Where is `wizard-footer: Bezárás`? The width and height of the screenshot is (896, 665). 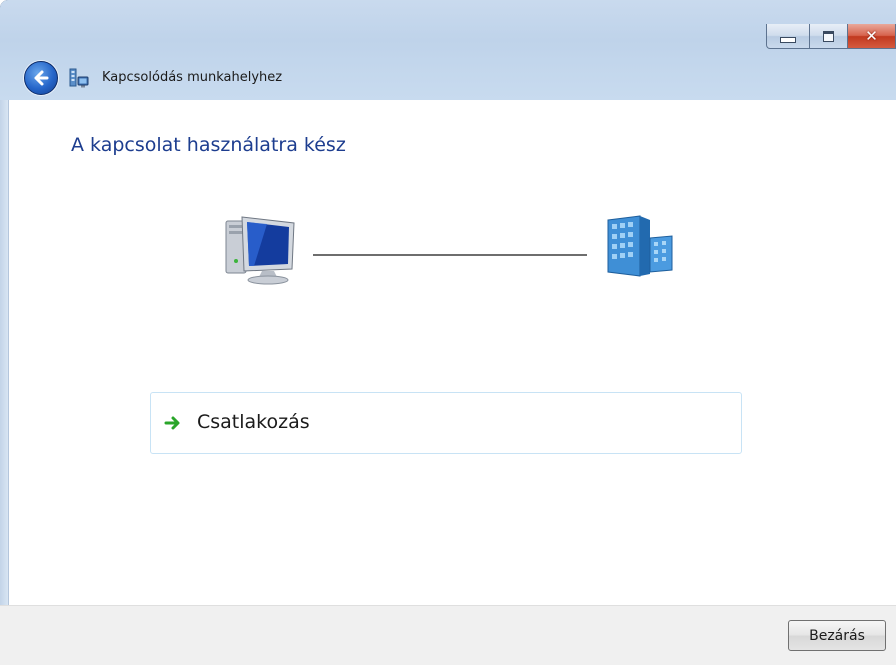
wizard-footer: Bezárás is located at coordinates (448, 635).